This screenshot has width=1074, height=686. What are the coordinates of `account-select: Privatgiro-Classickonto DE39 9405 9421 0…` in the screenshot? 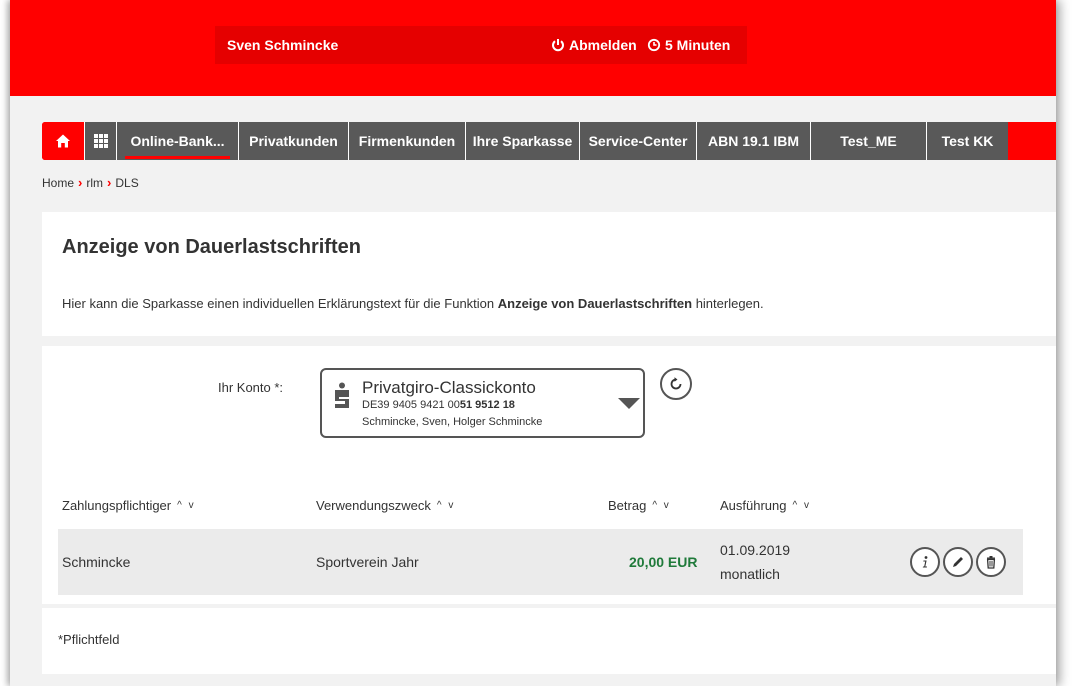 It's located at (482, 403).